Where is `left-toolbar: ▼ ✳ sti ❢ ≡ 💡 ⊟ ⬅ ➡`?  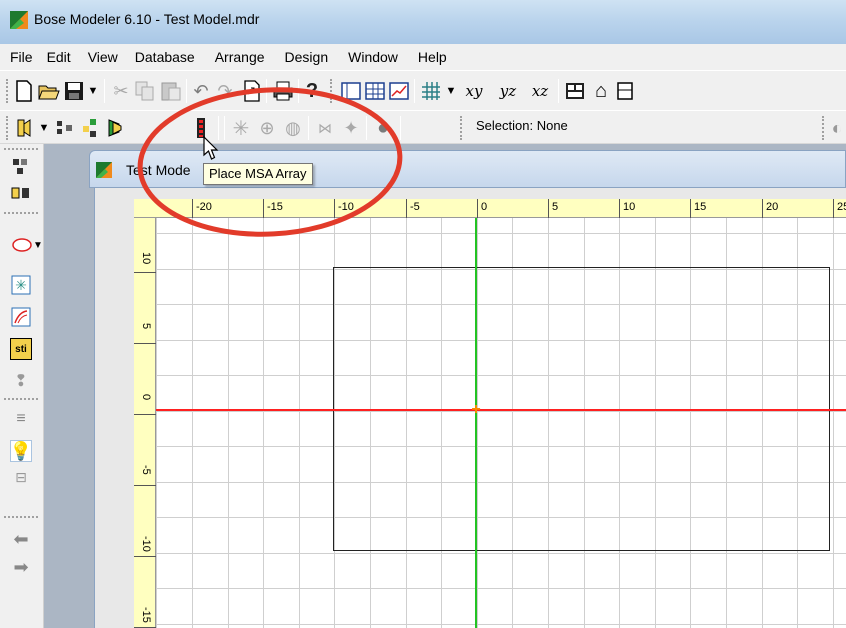
left-toolbar: ▼ ✳ sti ❢ ≡ 💡 ⊟ ⬅ ➡ is located at coordinates (22, 386).